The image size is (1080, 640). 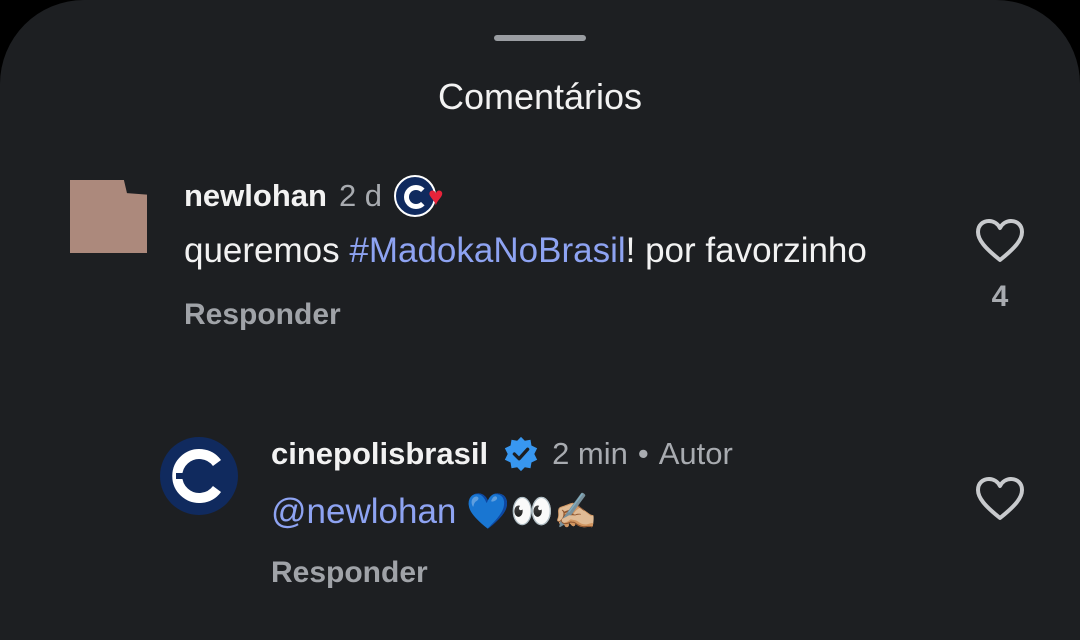 I want to click on drag-handle, so click(x=540, y=38).